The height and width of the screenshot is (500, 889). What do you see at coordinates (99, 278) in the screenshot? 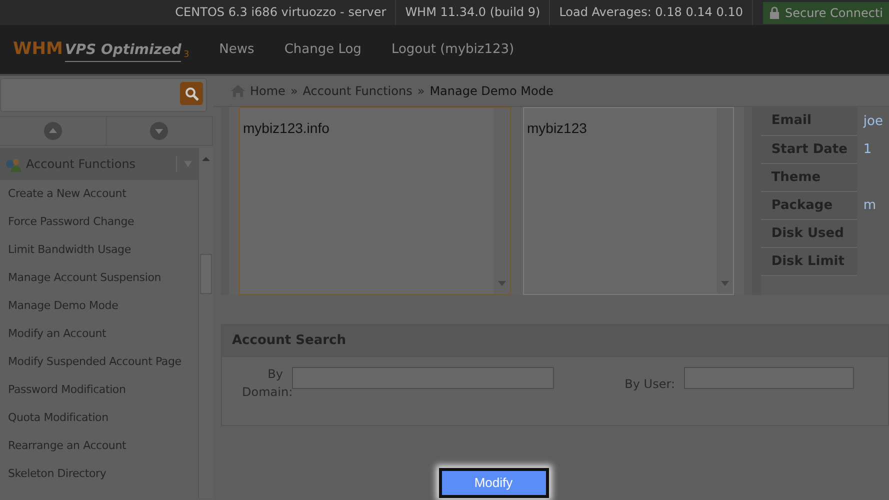
I see `sidebar-item: Manage Account Suspension` at bounding box center [99, 278].